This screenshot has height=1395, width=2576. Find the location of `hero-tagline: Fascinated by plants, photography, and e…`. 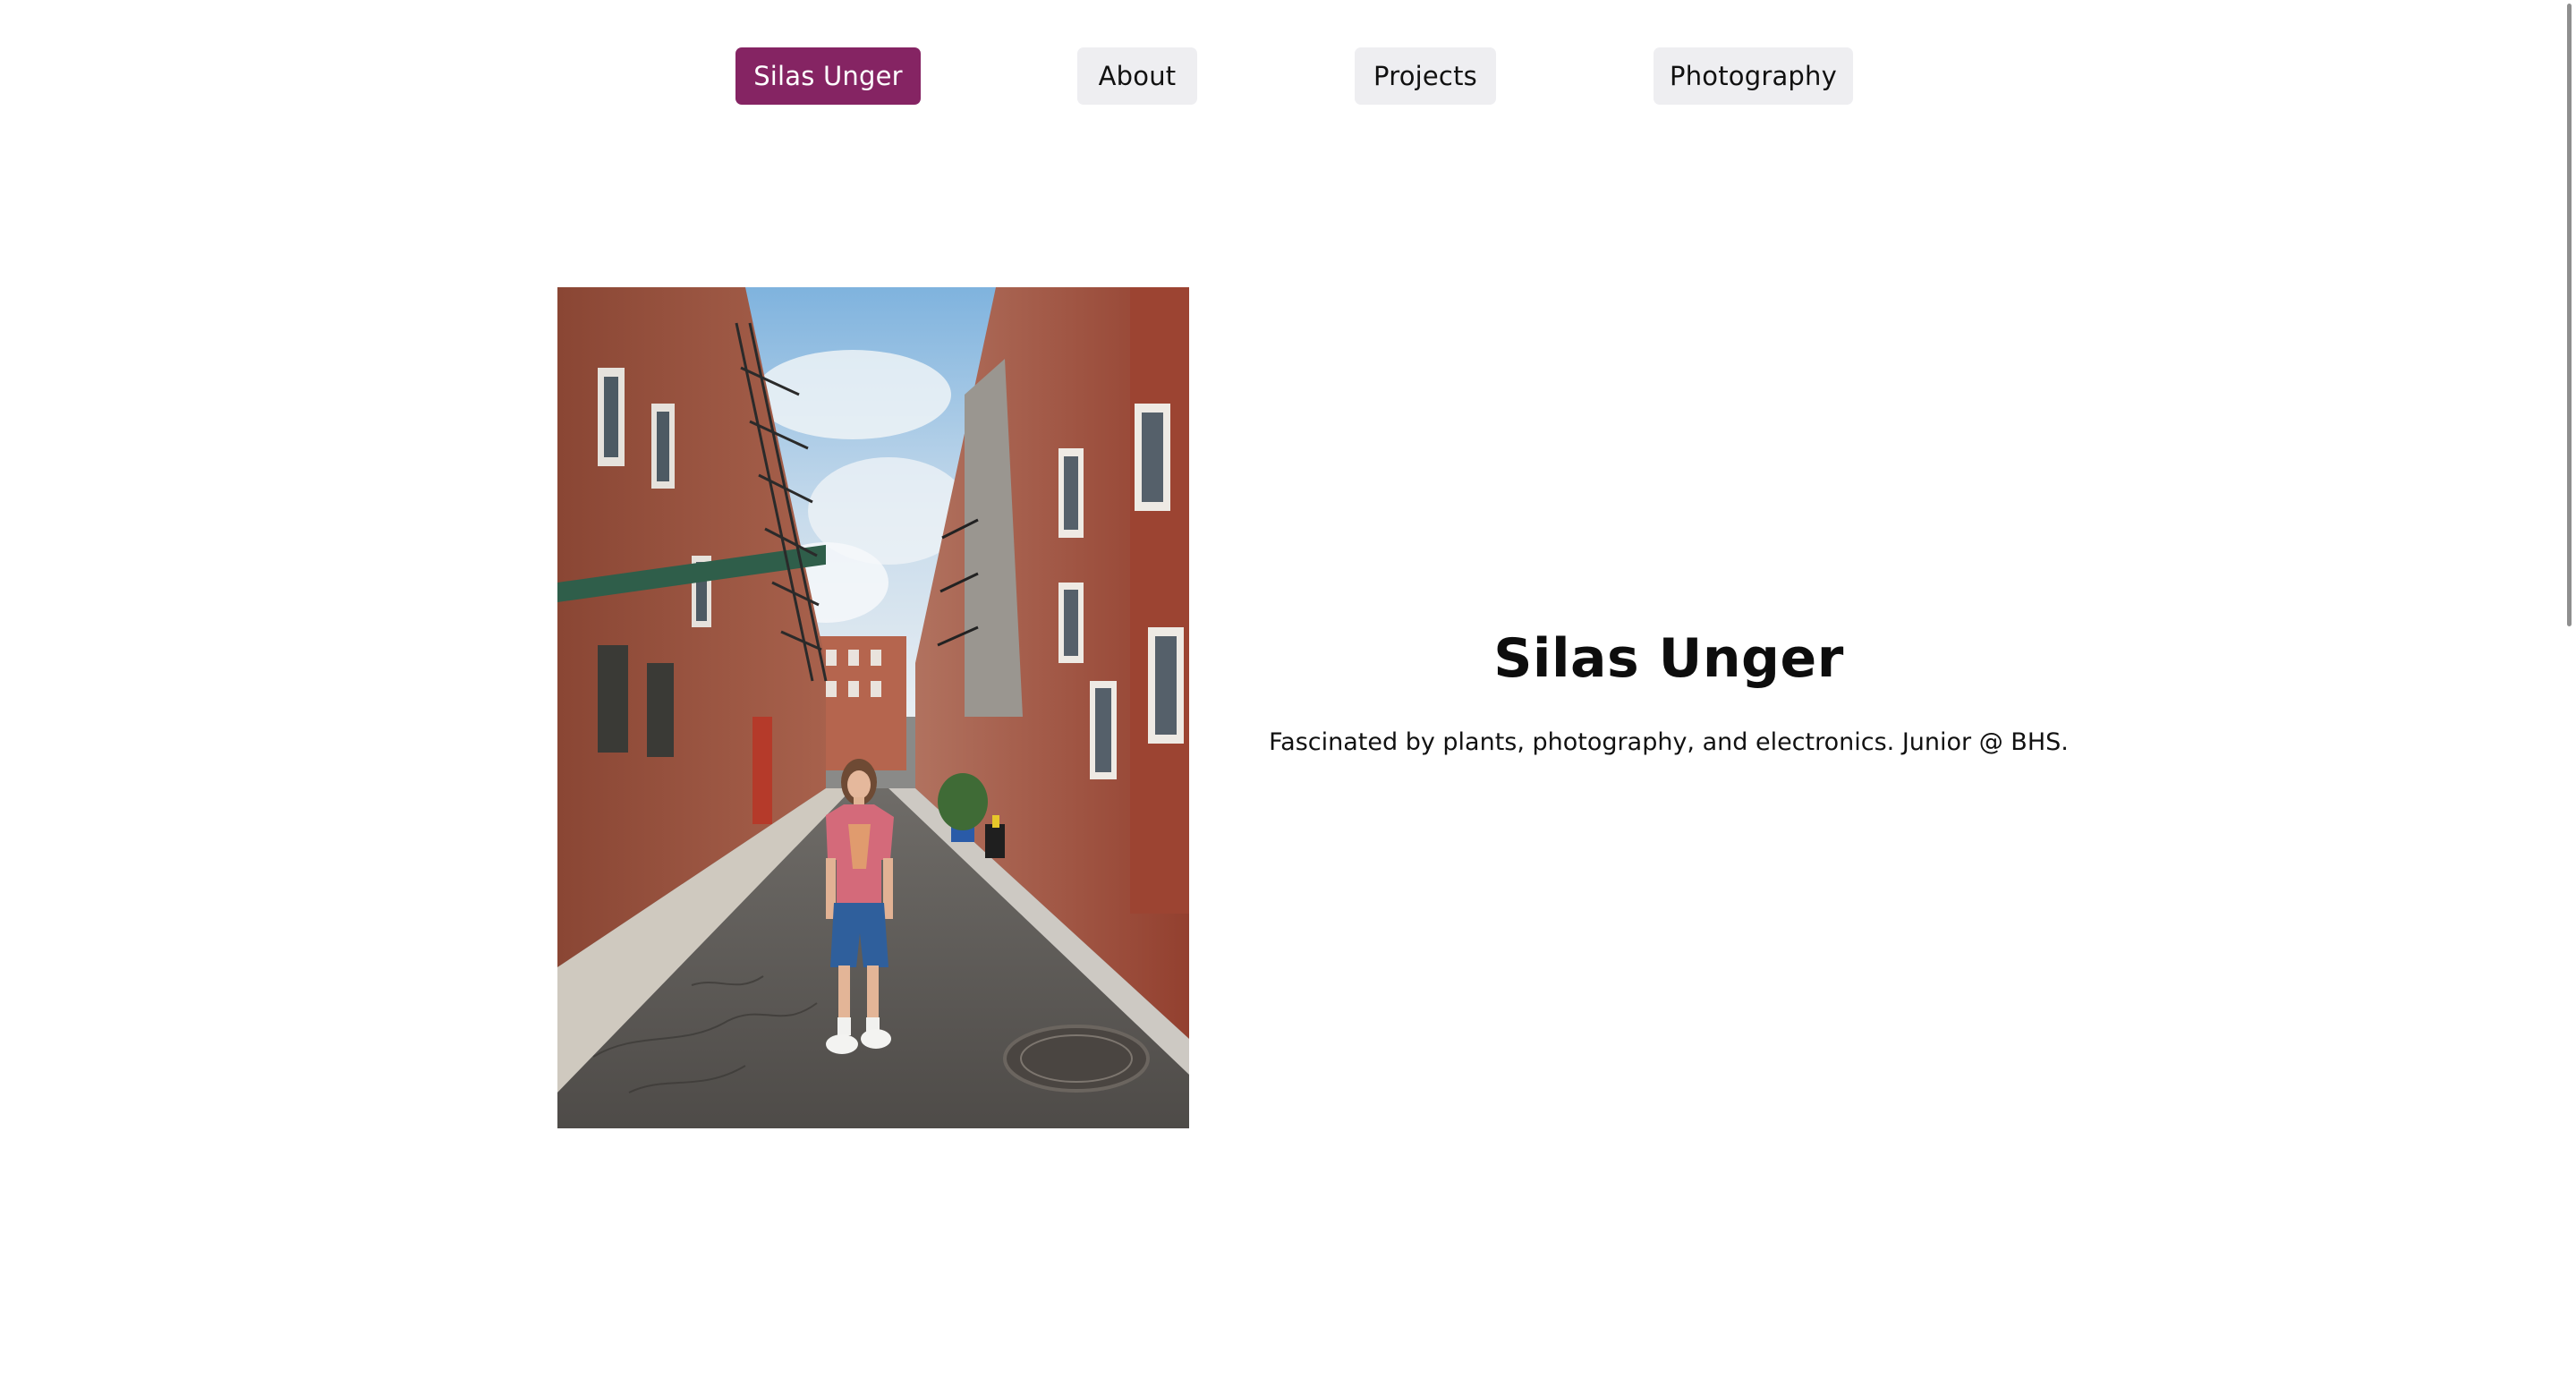

hero-tagline: Fascinated by plants, photography, and e… is located at coordinates (1669, 742).